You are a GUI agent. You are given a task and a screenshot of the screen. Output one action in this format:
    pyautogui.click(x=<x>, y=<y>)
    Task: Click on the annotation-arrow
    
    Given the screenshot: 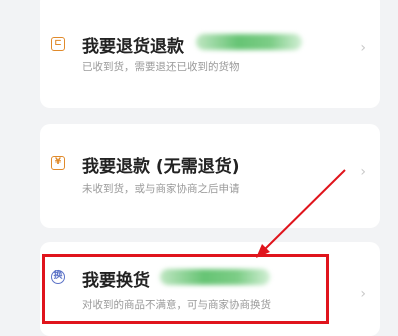 What is the action you would take?
    pyautogui.click(x=301, y=213)
    